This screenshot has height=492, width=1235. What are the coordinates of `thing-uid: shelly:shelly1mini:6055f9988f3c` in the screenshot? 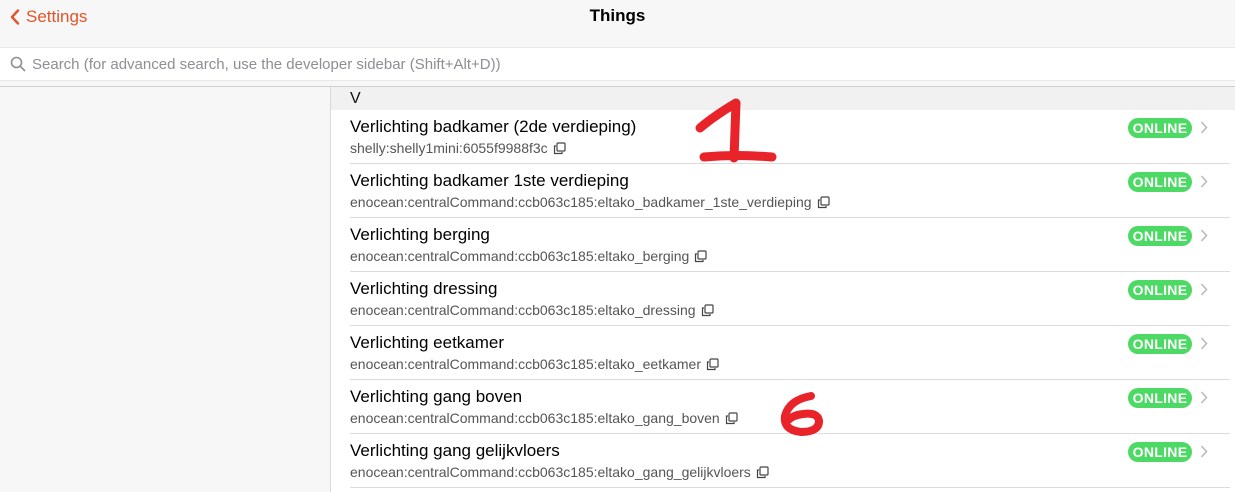 It's located at (449, 148).